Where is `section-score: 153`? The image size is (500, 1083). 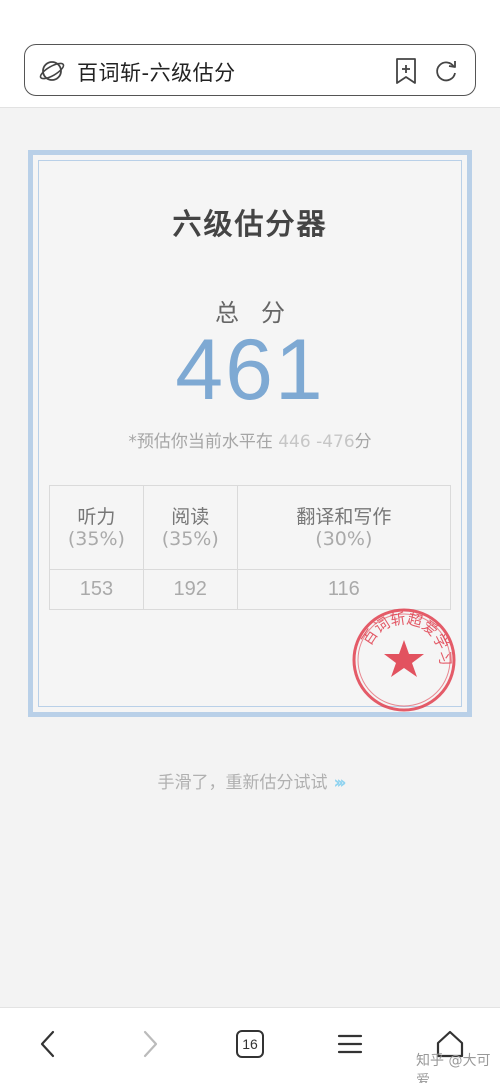
section-score: 153 is located at coordinates (96, 589).